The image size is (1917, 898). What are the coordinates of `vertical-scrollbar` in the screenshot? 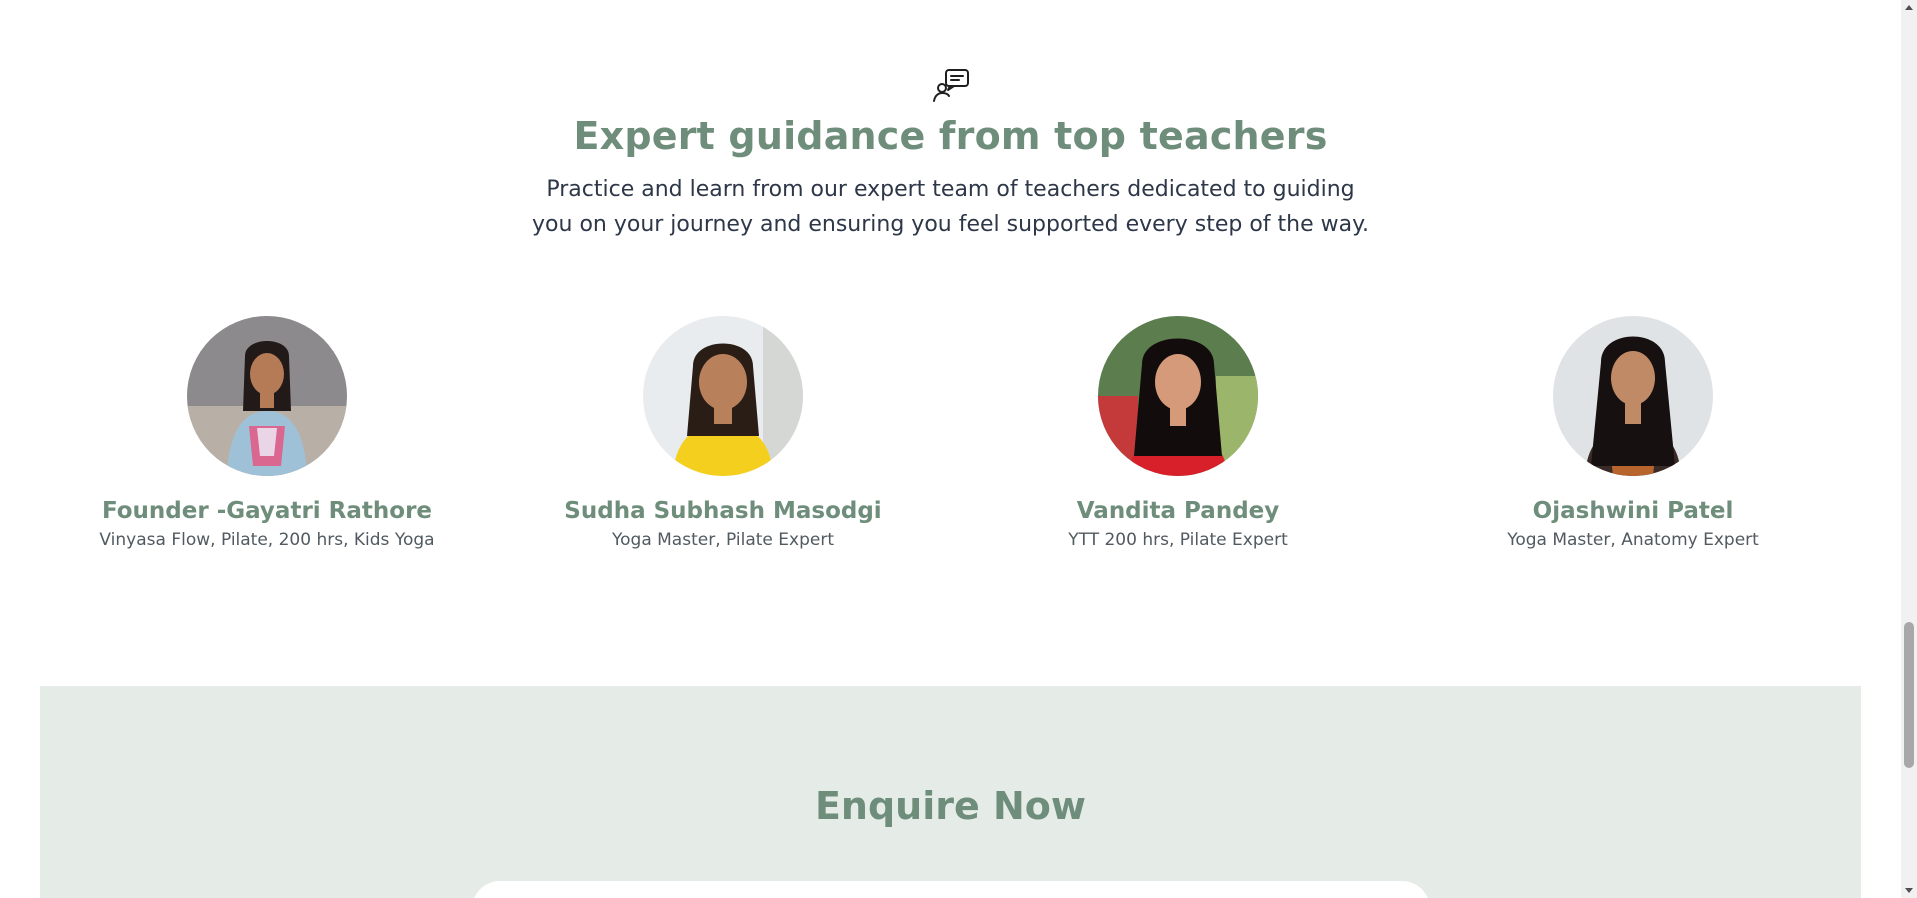 It's located at (1909, 449).